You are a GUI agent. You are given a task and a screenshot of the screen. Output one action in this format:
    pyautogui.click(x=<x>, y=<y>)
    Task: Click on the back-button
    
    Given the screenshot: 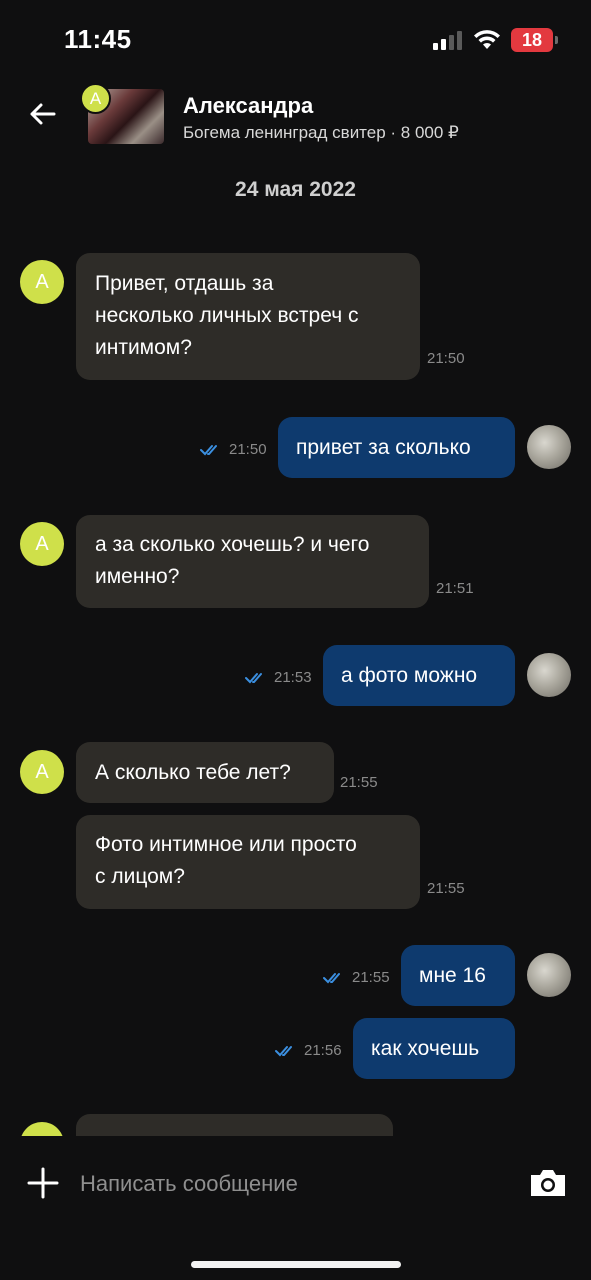 What is the action you would take?
    pyautogui.click(x=42, y=114)
    